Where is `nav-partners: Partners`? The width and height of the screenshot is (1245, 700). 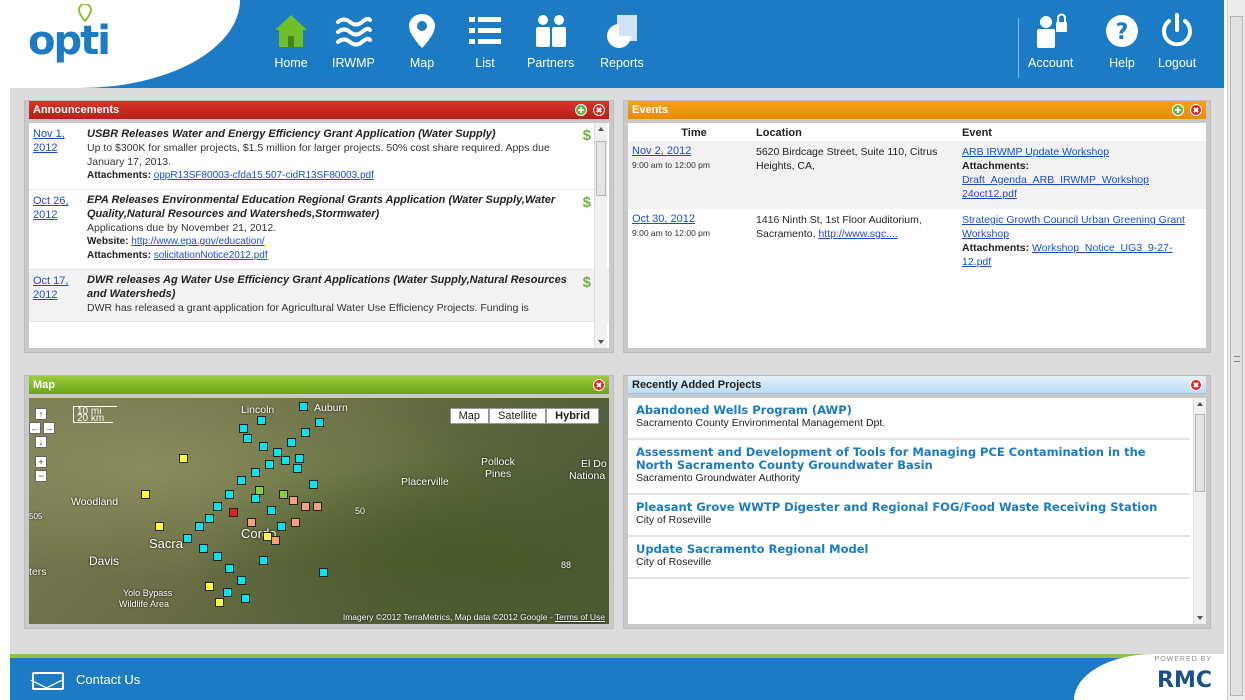
nav-partners: Partners is located at coordinates (550, 41).